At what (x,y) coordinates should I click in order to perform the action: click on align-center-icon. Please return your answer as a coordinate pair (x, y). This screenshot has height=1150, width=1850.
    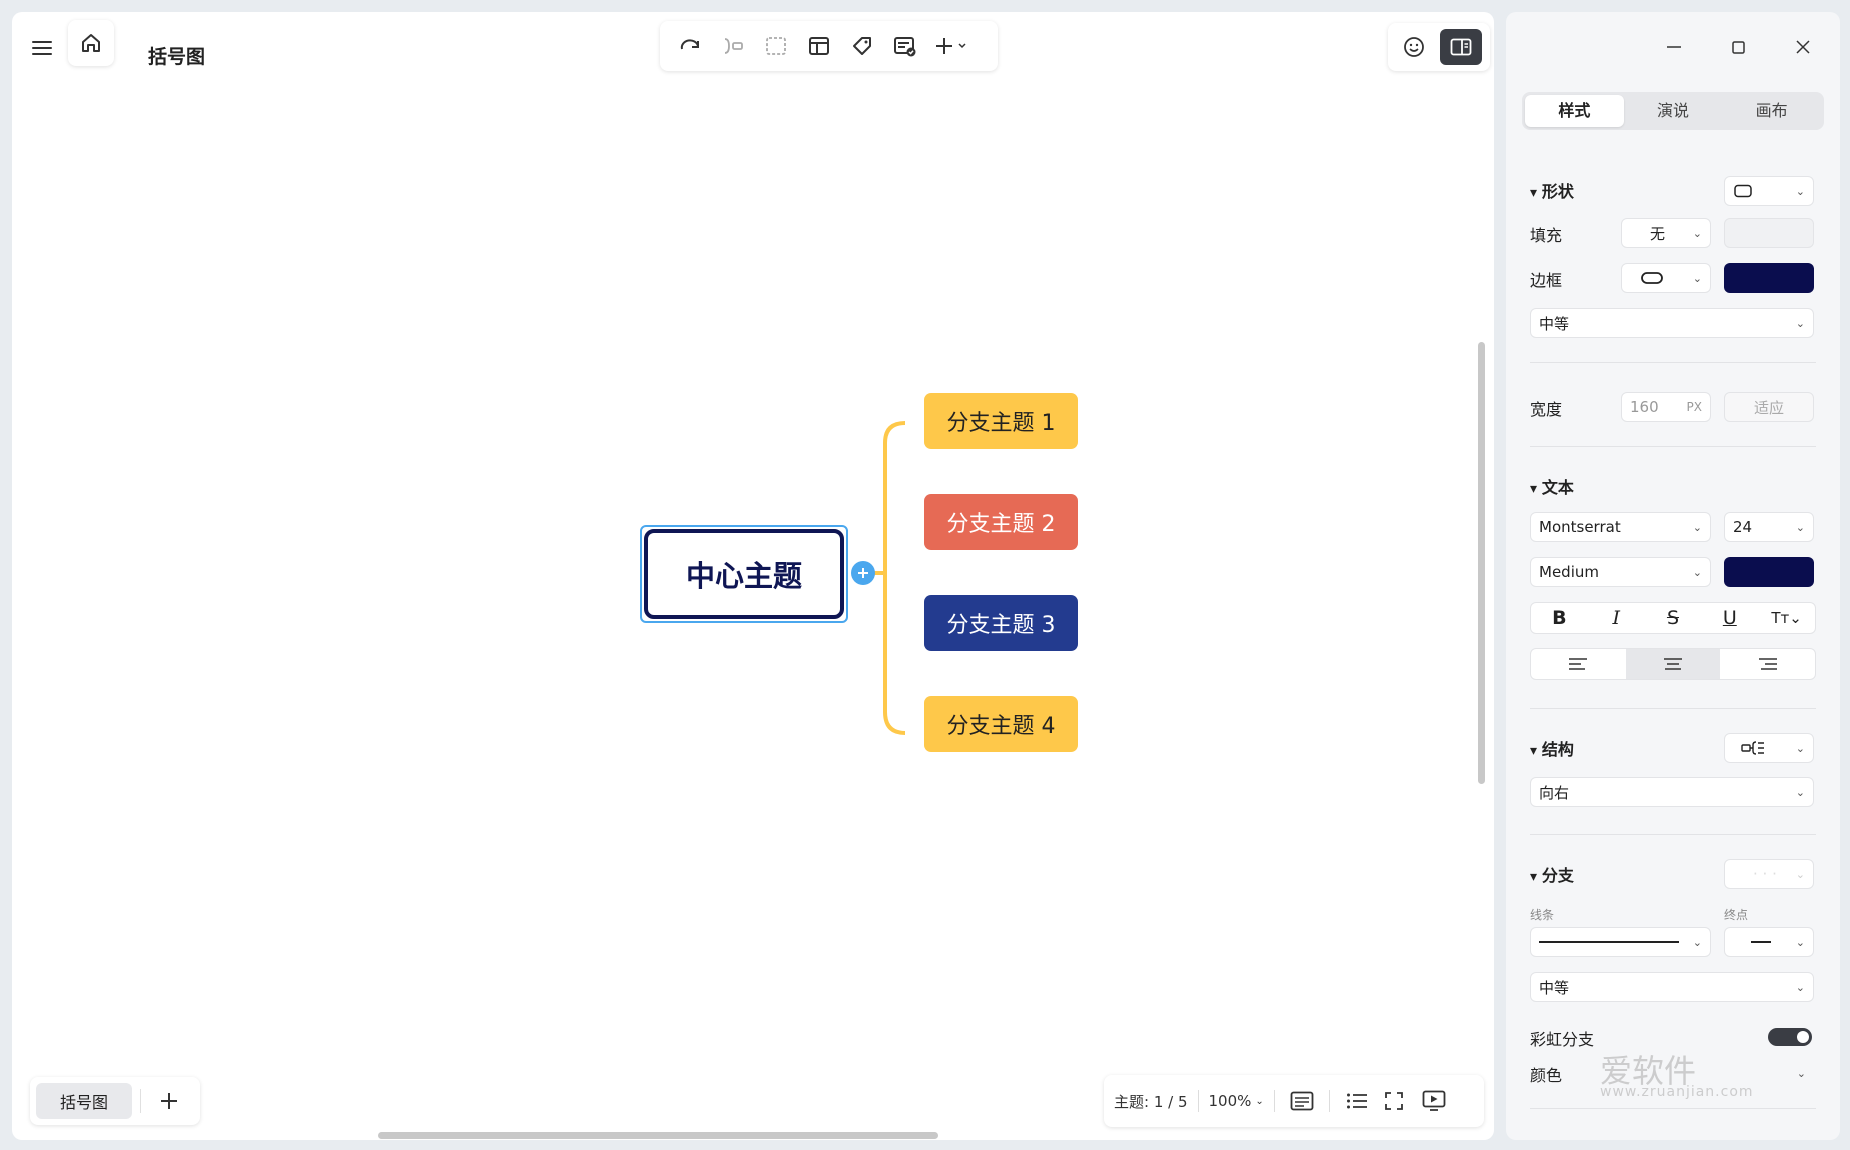
    Looking at the image, I should click on (1673, 664).